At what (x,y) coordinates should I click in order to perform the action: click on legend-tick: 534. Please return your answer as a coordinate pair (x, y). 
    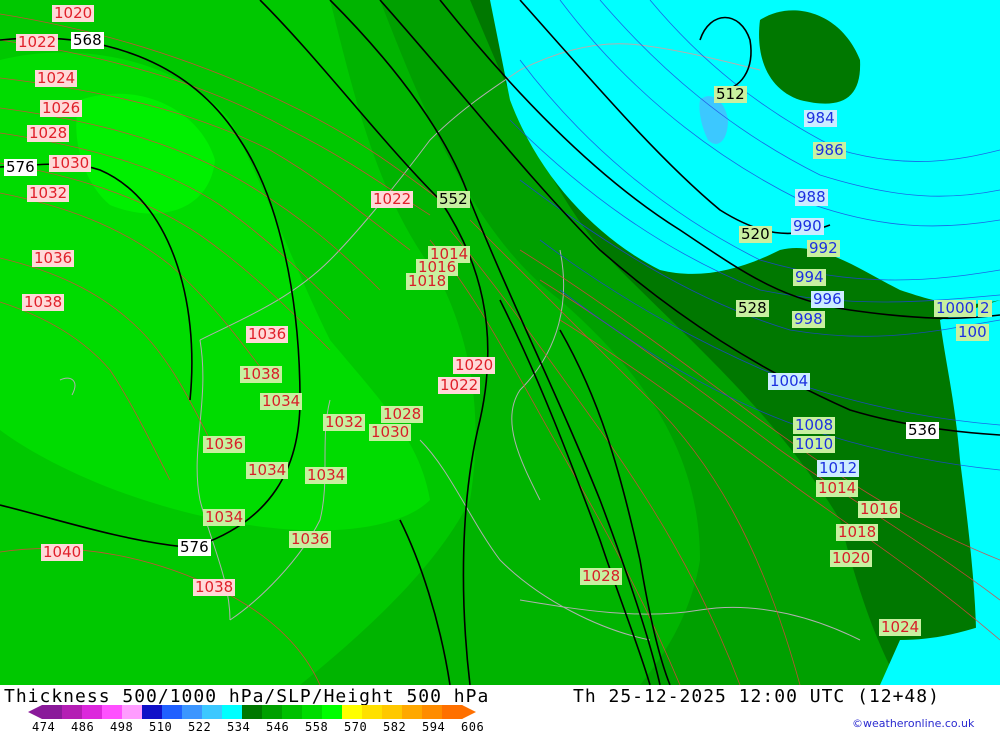
    Looking at the image, I should click on (239, 727).